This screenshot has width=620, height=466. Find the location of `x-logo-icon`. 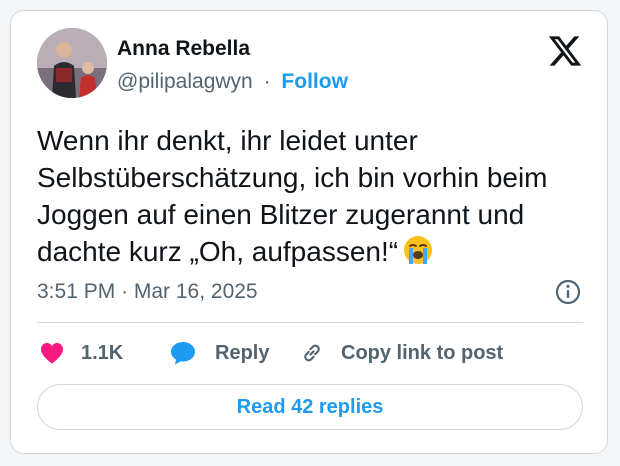

x-logo-icon is located at coordinates (565, 51).